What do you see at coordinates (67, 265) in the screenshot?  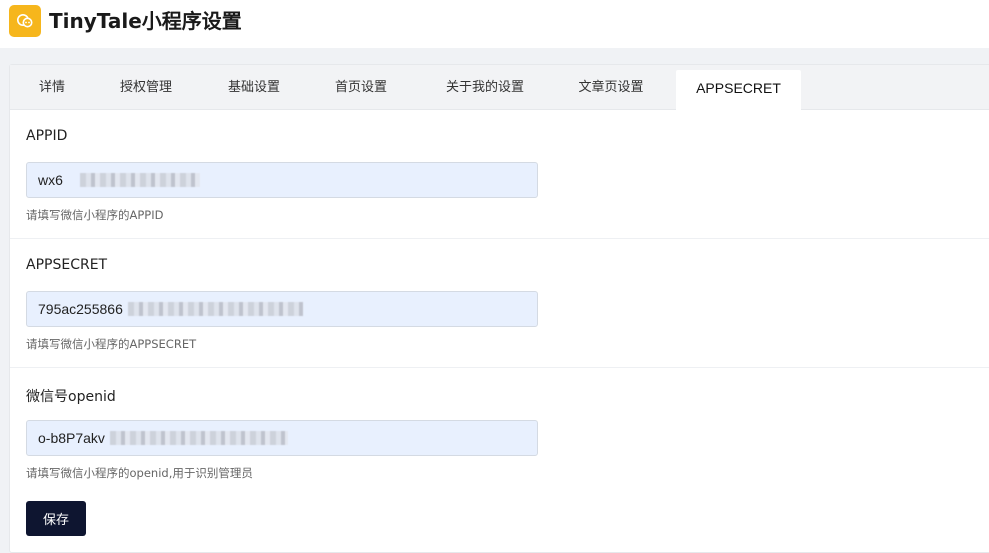 I see `appsecret-label: APPSECRET` at bounding box center [67, 265].